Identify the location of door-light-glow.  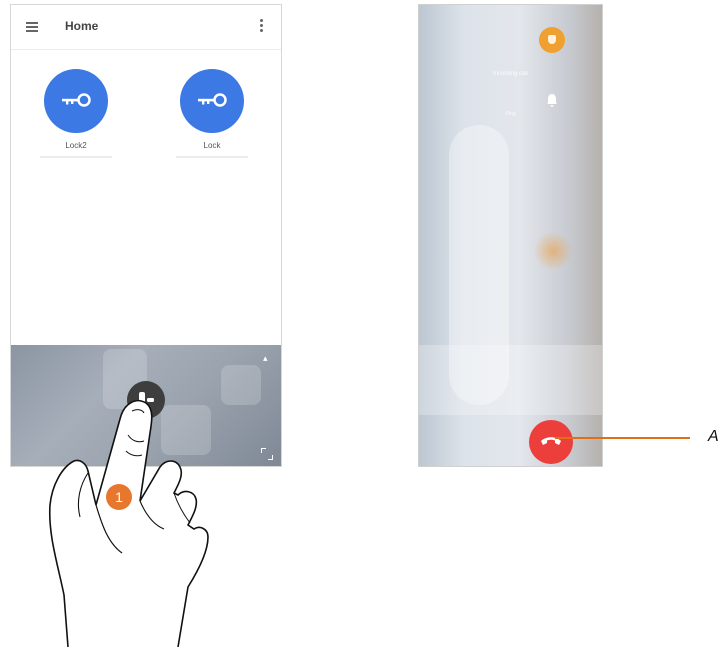
(553, 251).